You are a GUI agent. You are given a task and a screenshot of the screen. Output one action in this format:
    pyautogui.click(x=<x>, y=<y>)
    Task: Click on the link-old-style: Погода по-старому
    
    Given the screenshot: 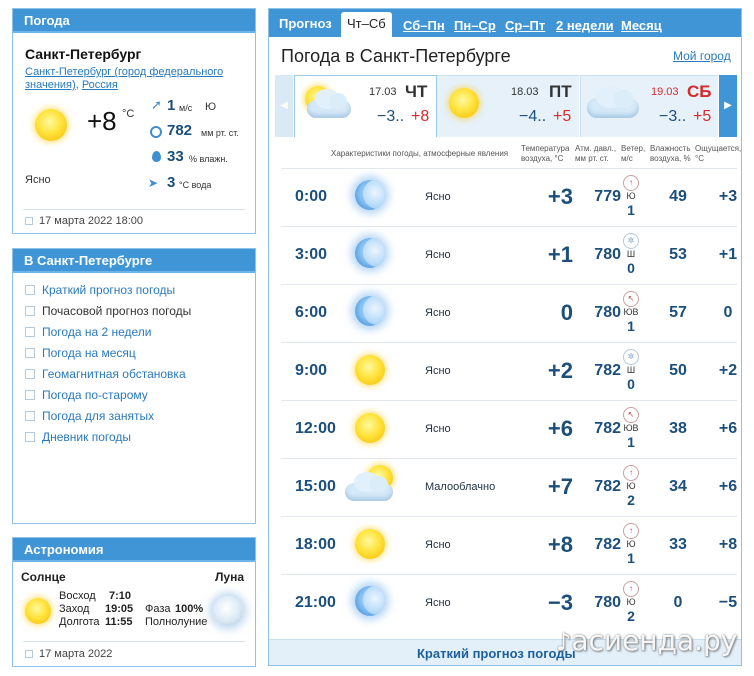 What is the action you would take?
    pyautogui.click(x=86, y=395)
    